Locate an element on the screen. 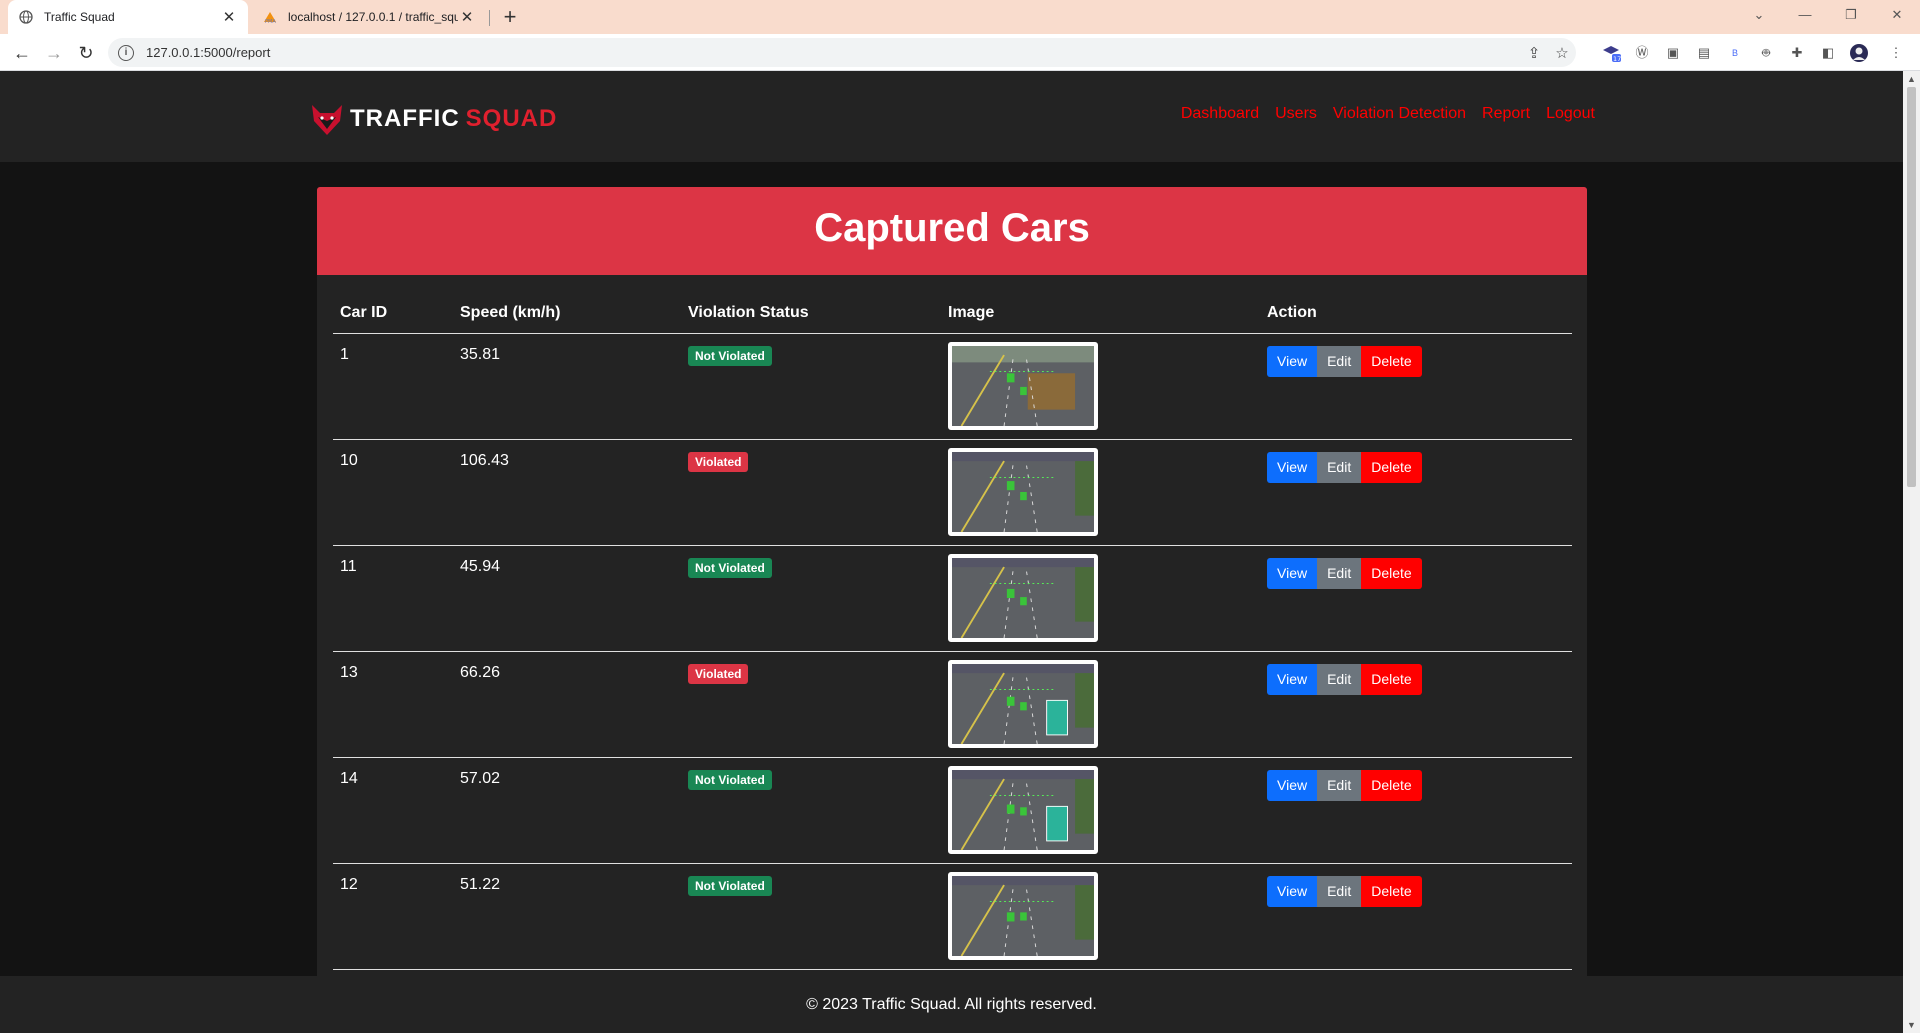  table-row: 1 35.81 Not Violated View Edit Delete is located at coordinates (952, 386).